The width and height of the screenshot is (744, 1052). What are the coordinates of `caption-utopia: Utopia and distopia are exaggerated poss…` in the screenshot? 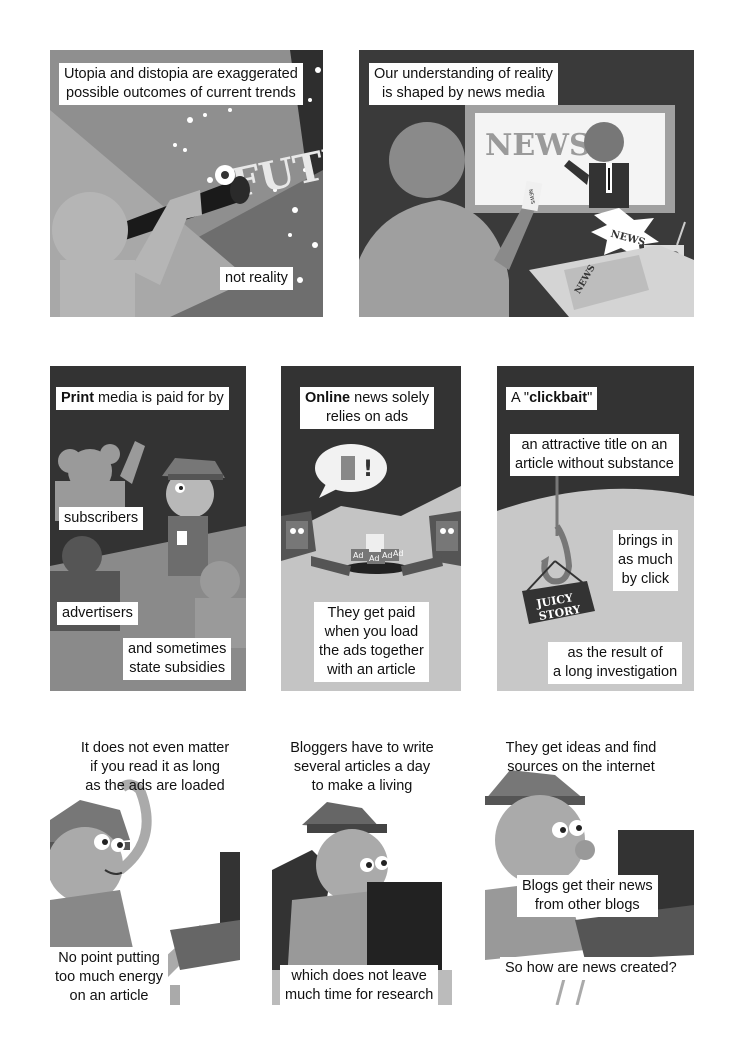 It's located at (181, 84).